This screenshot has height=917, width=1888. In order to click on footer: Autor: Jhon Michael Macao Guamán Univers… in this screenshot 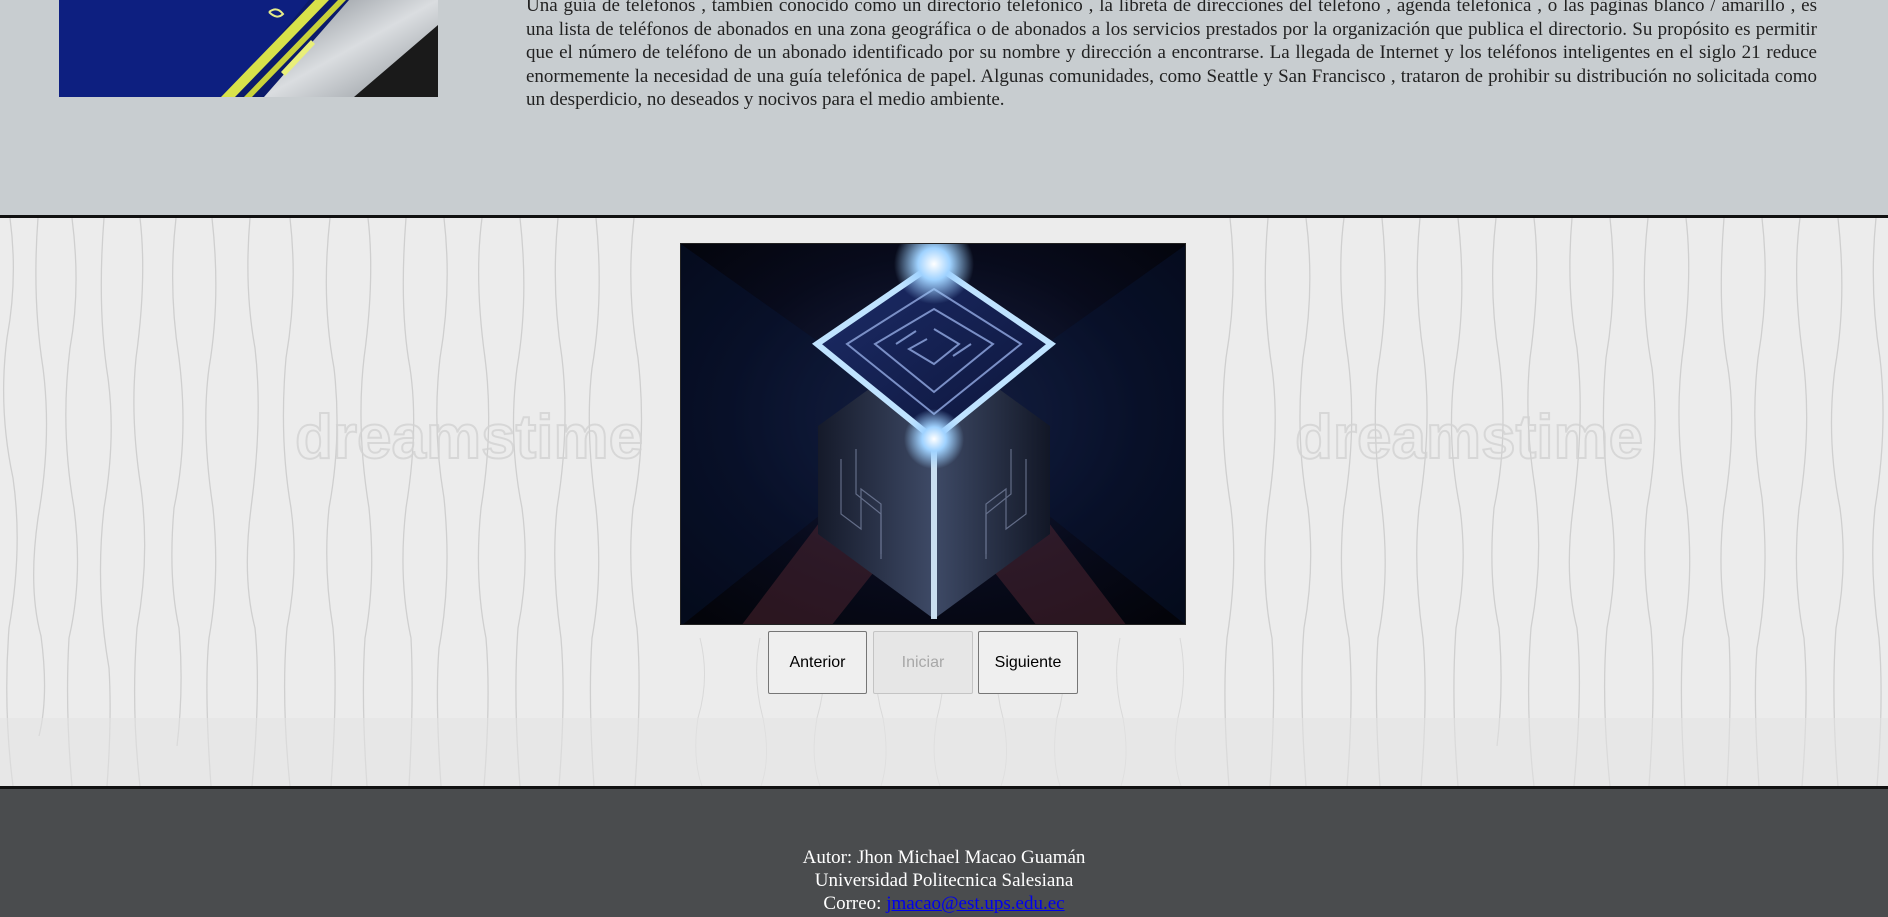, I will do `click(944, 853)`.